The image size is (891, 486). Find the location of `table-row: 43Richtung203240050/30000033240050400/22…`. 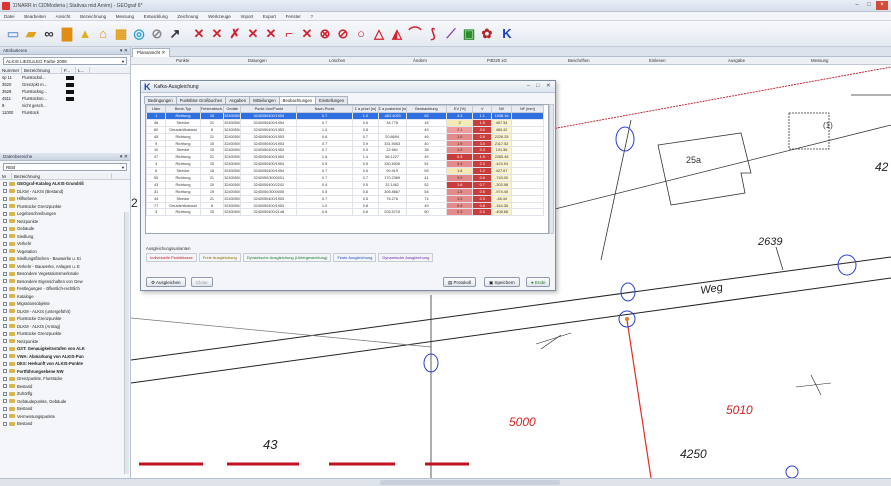

table-row: 43Richtung203240050/30000033240050400/22… is located at coordinates (345, 184).